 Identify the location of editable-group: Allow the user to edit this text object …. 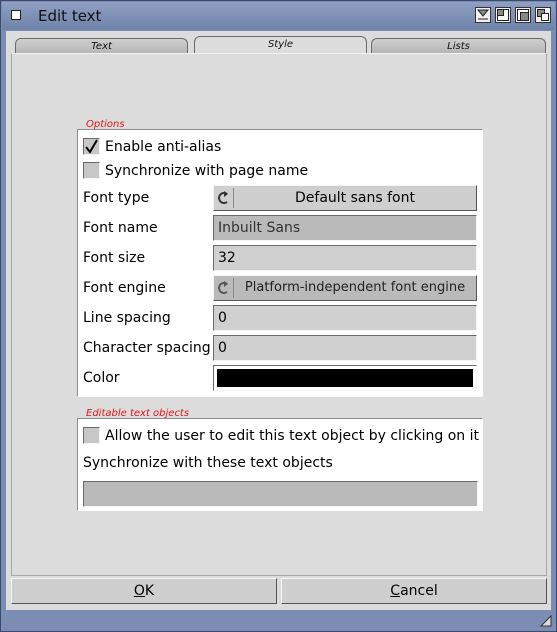
(280, 464).